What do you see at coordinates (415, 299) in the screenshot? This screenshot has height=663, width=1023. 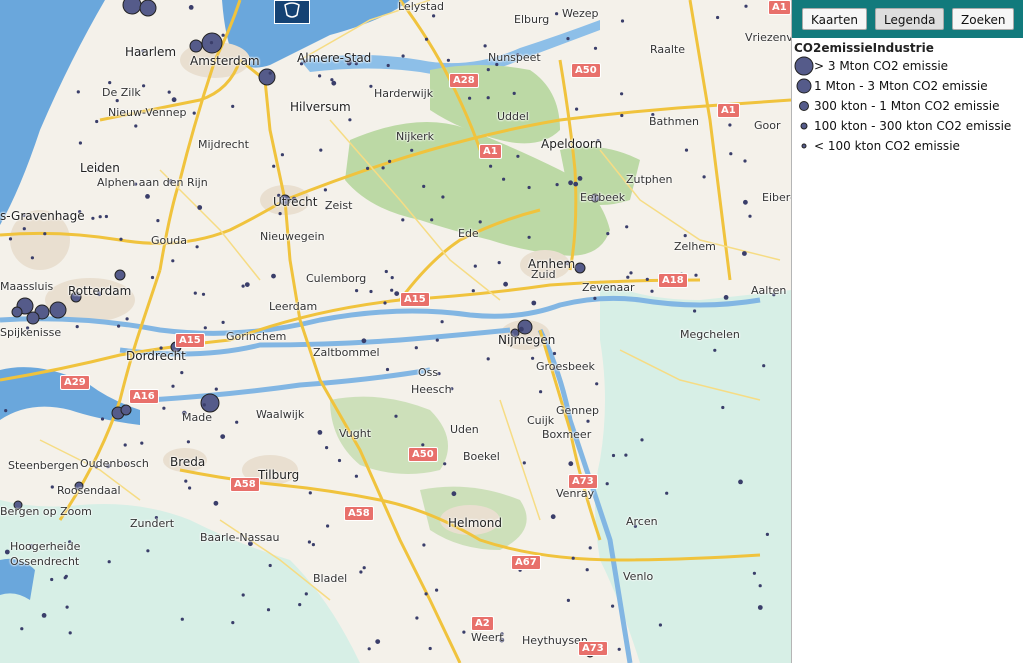 I see `highway-shield: A15` at bounding box center [415, 299].